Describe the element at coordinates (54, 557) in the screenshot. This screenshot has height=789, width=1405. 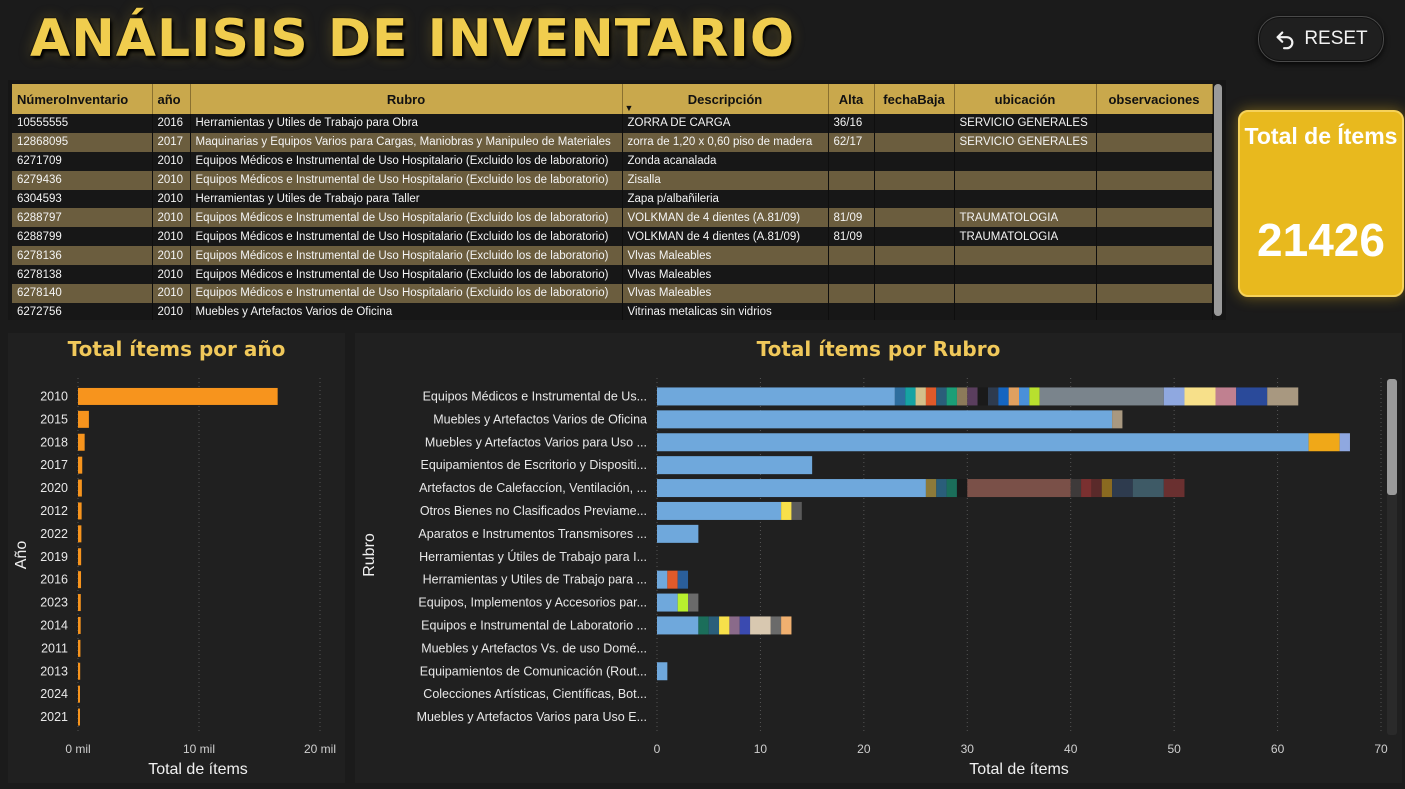
I see `y-tick-label: 2019` at that location.